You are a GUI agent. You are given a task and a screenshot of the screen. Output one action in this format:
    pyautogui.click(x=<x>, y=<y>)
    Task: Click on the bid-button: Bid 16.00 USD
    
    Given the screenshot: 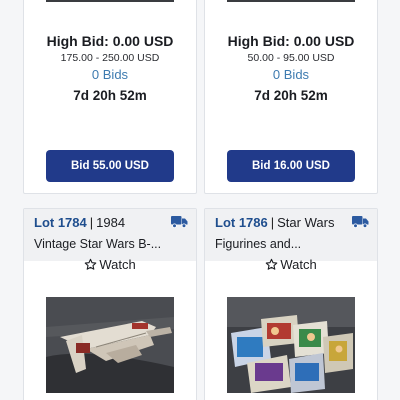 What is the action you would take?
    pyautogui.click(x=291, y=166)
    